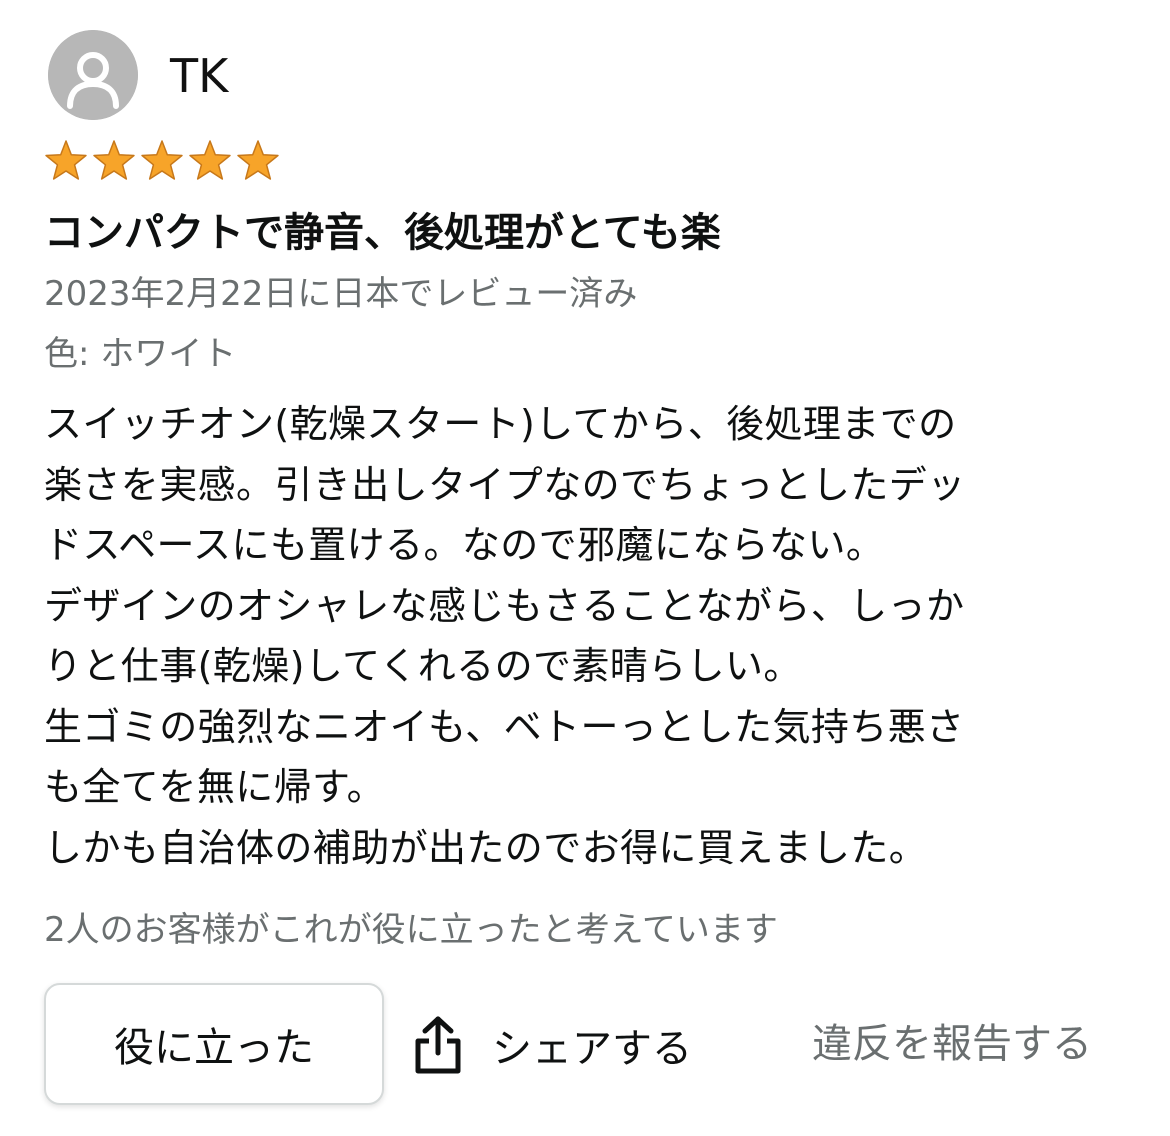 Image resolution: width=1170 pixels, height=1136 pixels. Describe the element at coordinates (199, 76) in the screenshot. I see `reviewer-name: TK` at that location.